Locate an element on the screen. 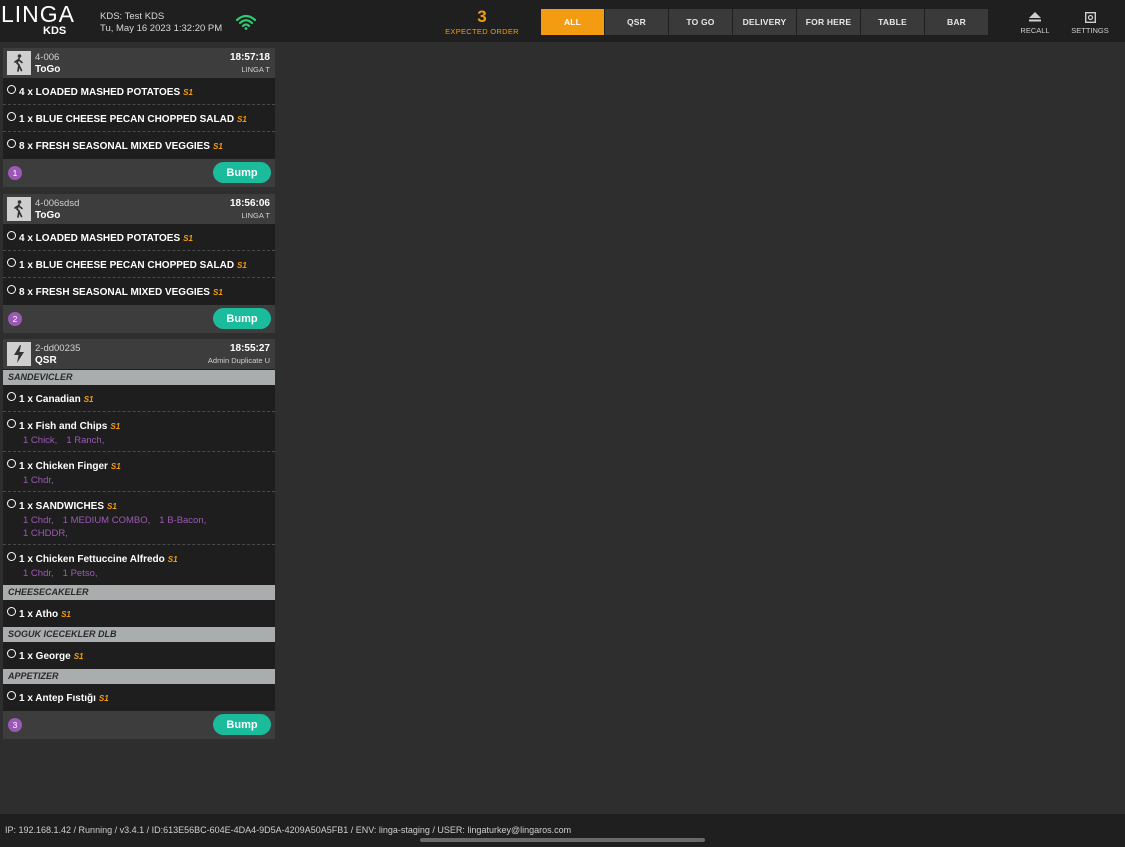 The height and width of the screenshot is (847, 1125). kds-datetime: Tu, May 16 2023 1:32:20 PM is located at coordinates (161, 28).